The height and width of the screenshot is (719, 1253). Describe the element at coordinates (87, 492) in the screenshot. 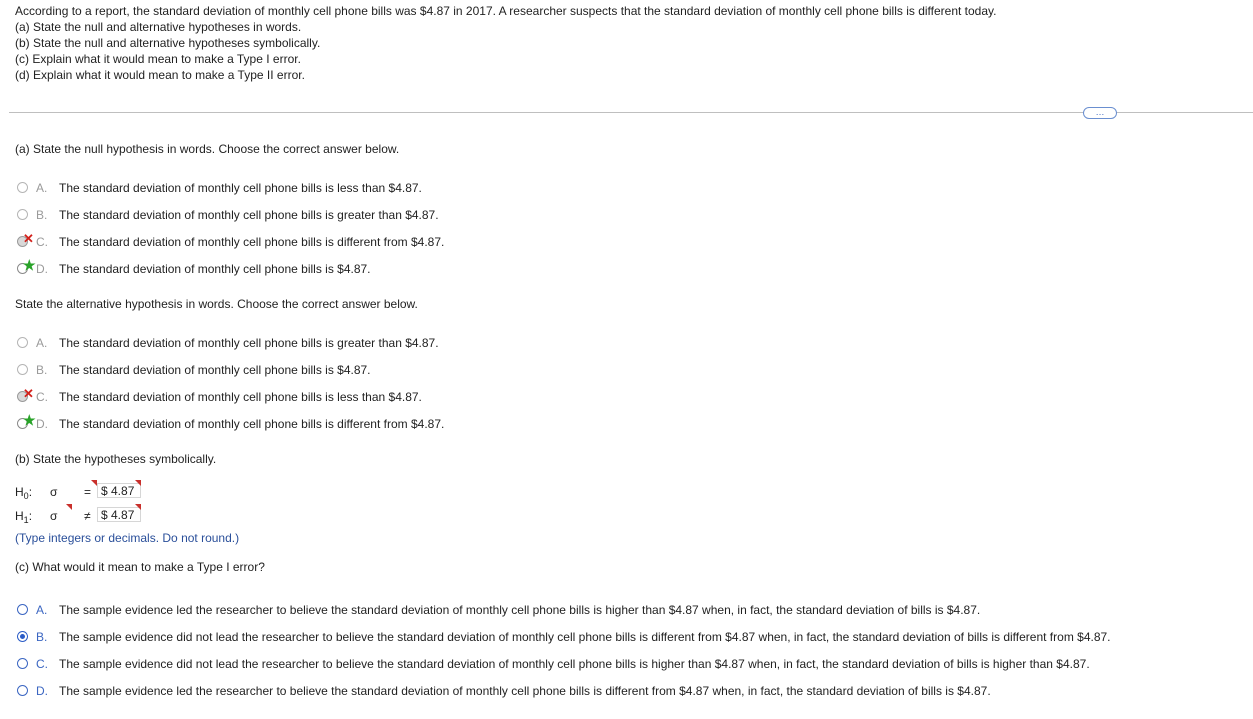

I see `h0-operator: =` at that location.